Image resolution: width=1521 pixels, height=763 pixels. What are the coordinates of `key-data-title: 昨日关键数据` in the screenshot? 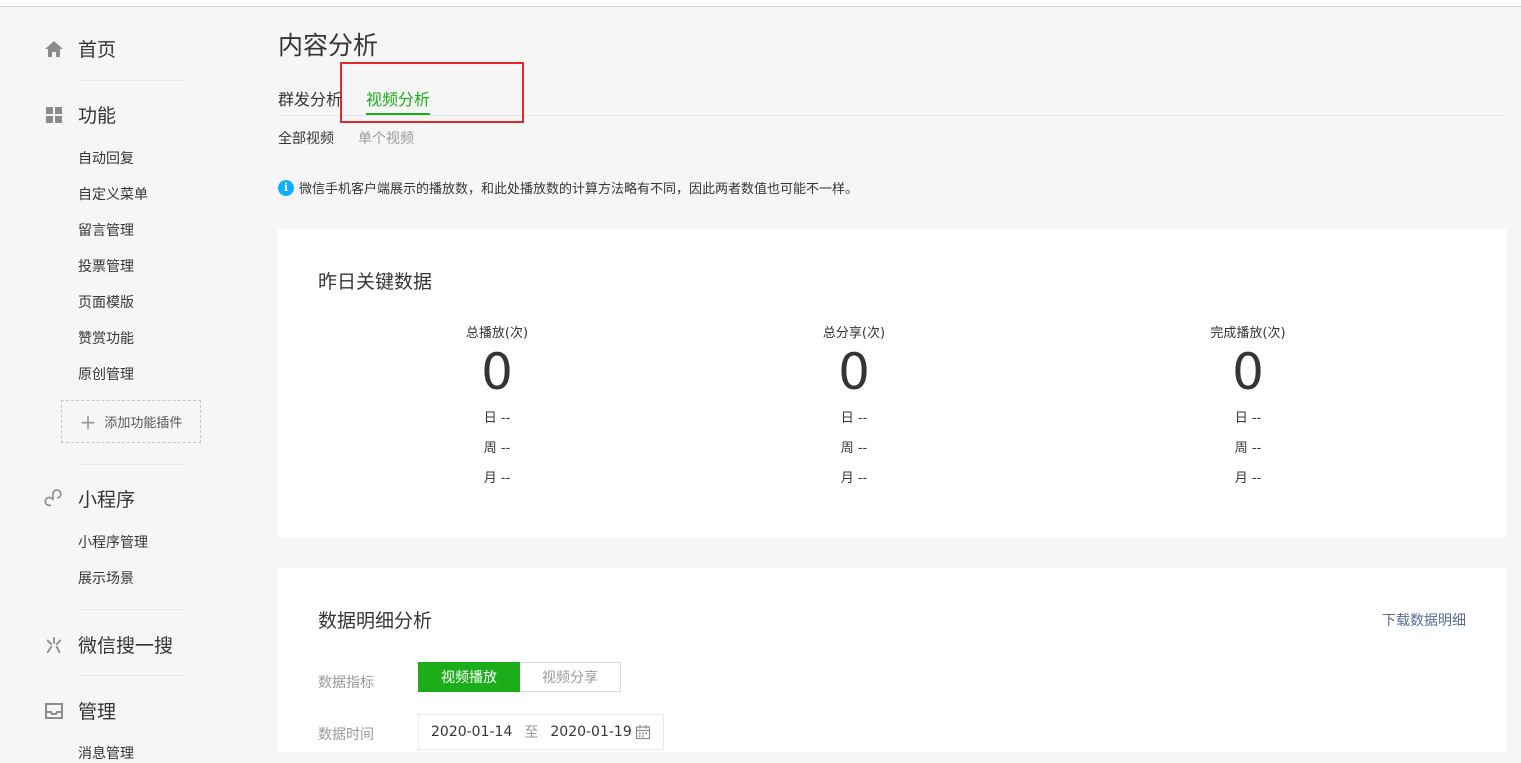 It's located at (375, 282).